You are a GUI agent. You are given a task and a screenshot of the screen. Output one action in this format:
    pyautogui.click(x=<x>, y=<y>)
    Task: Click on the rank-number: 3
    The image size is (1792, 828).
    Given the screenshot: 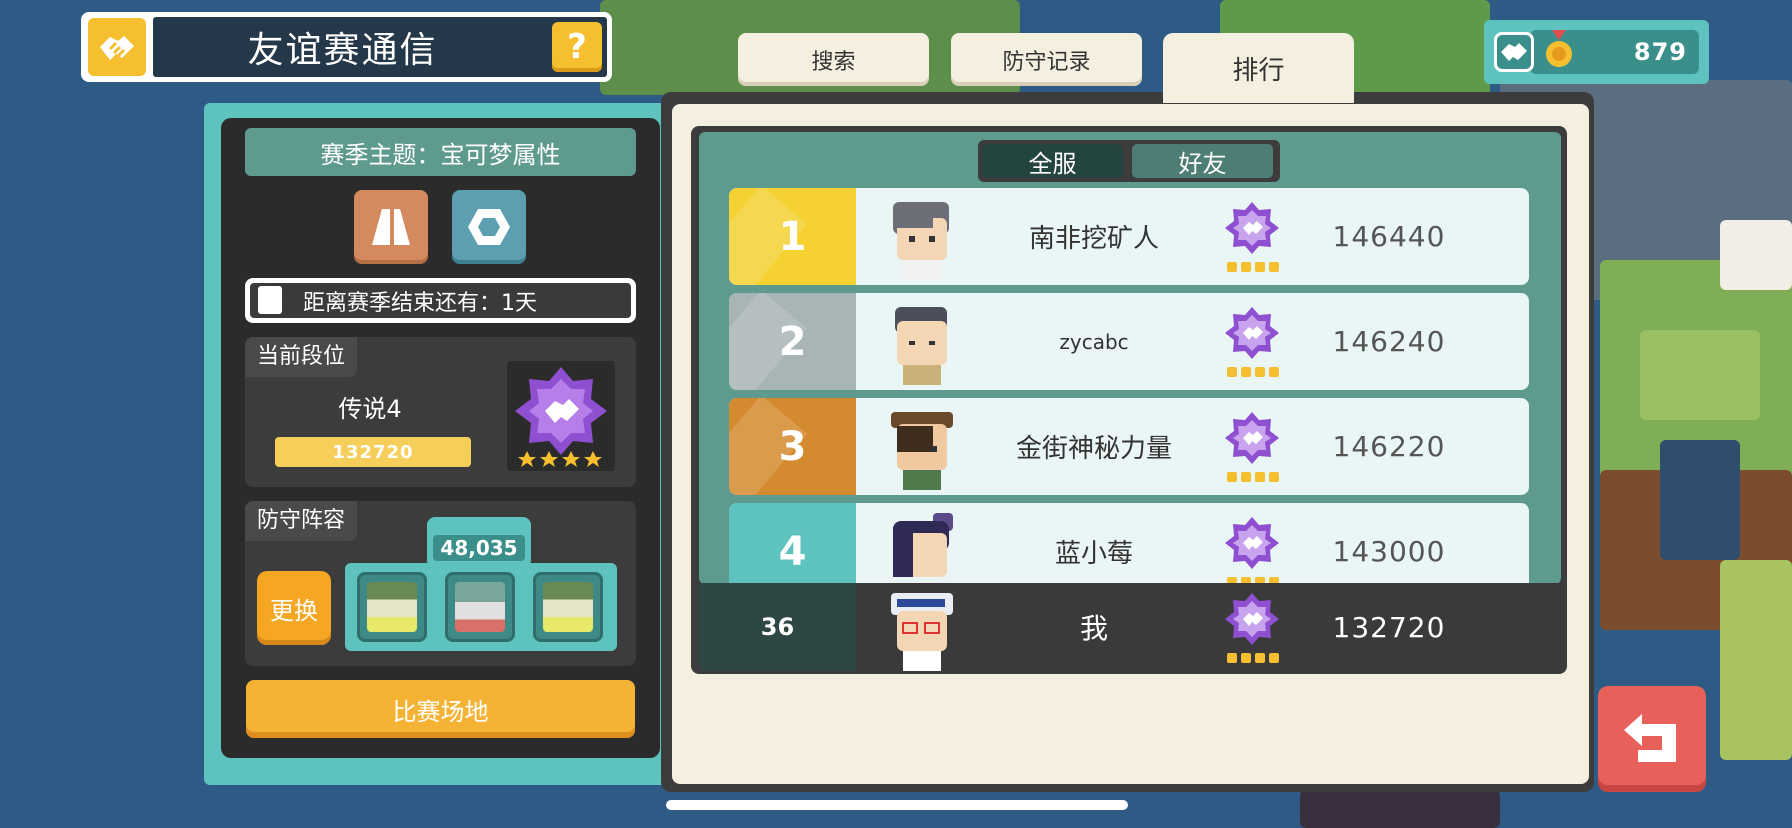 What is the action you would take?
    pyautogui.click(x=792, y=446)
    